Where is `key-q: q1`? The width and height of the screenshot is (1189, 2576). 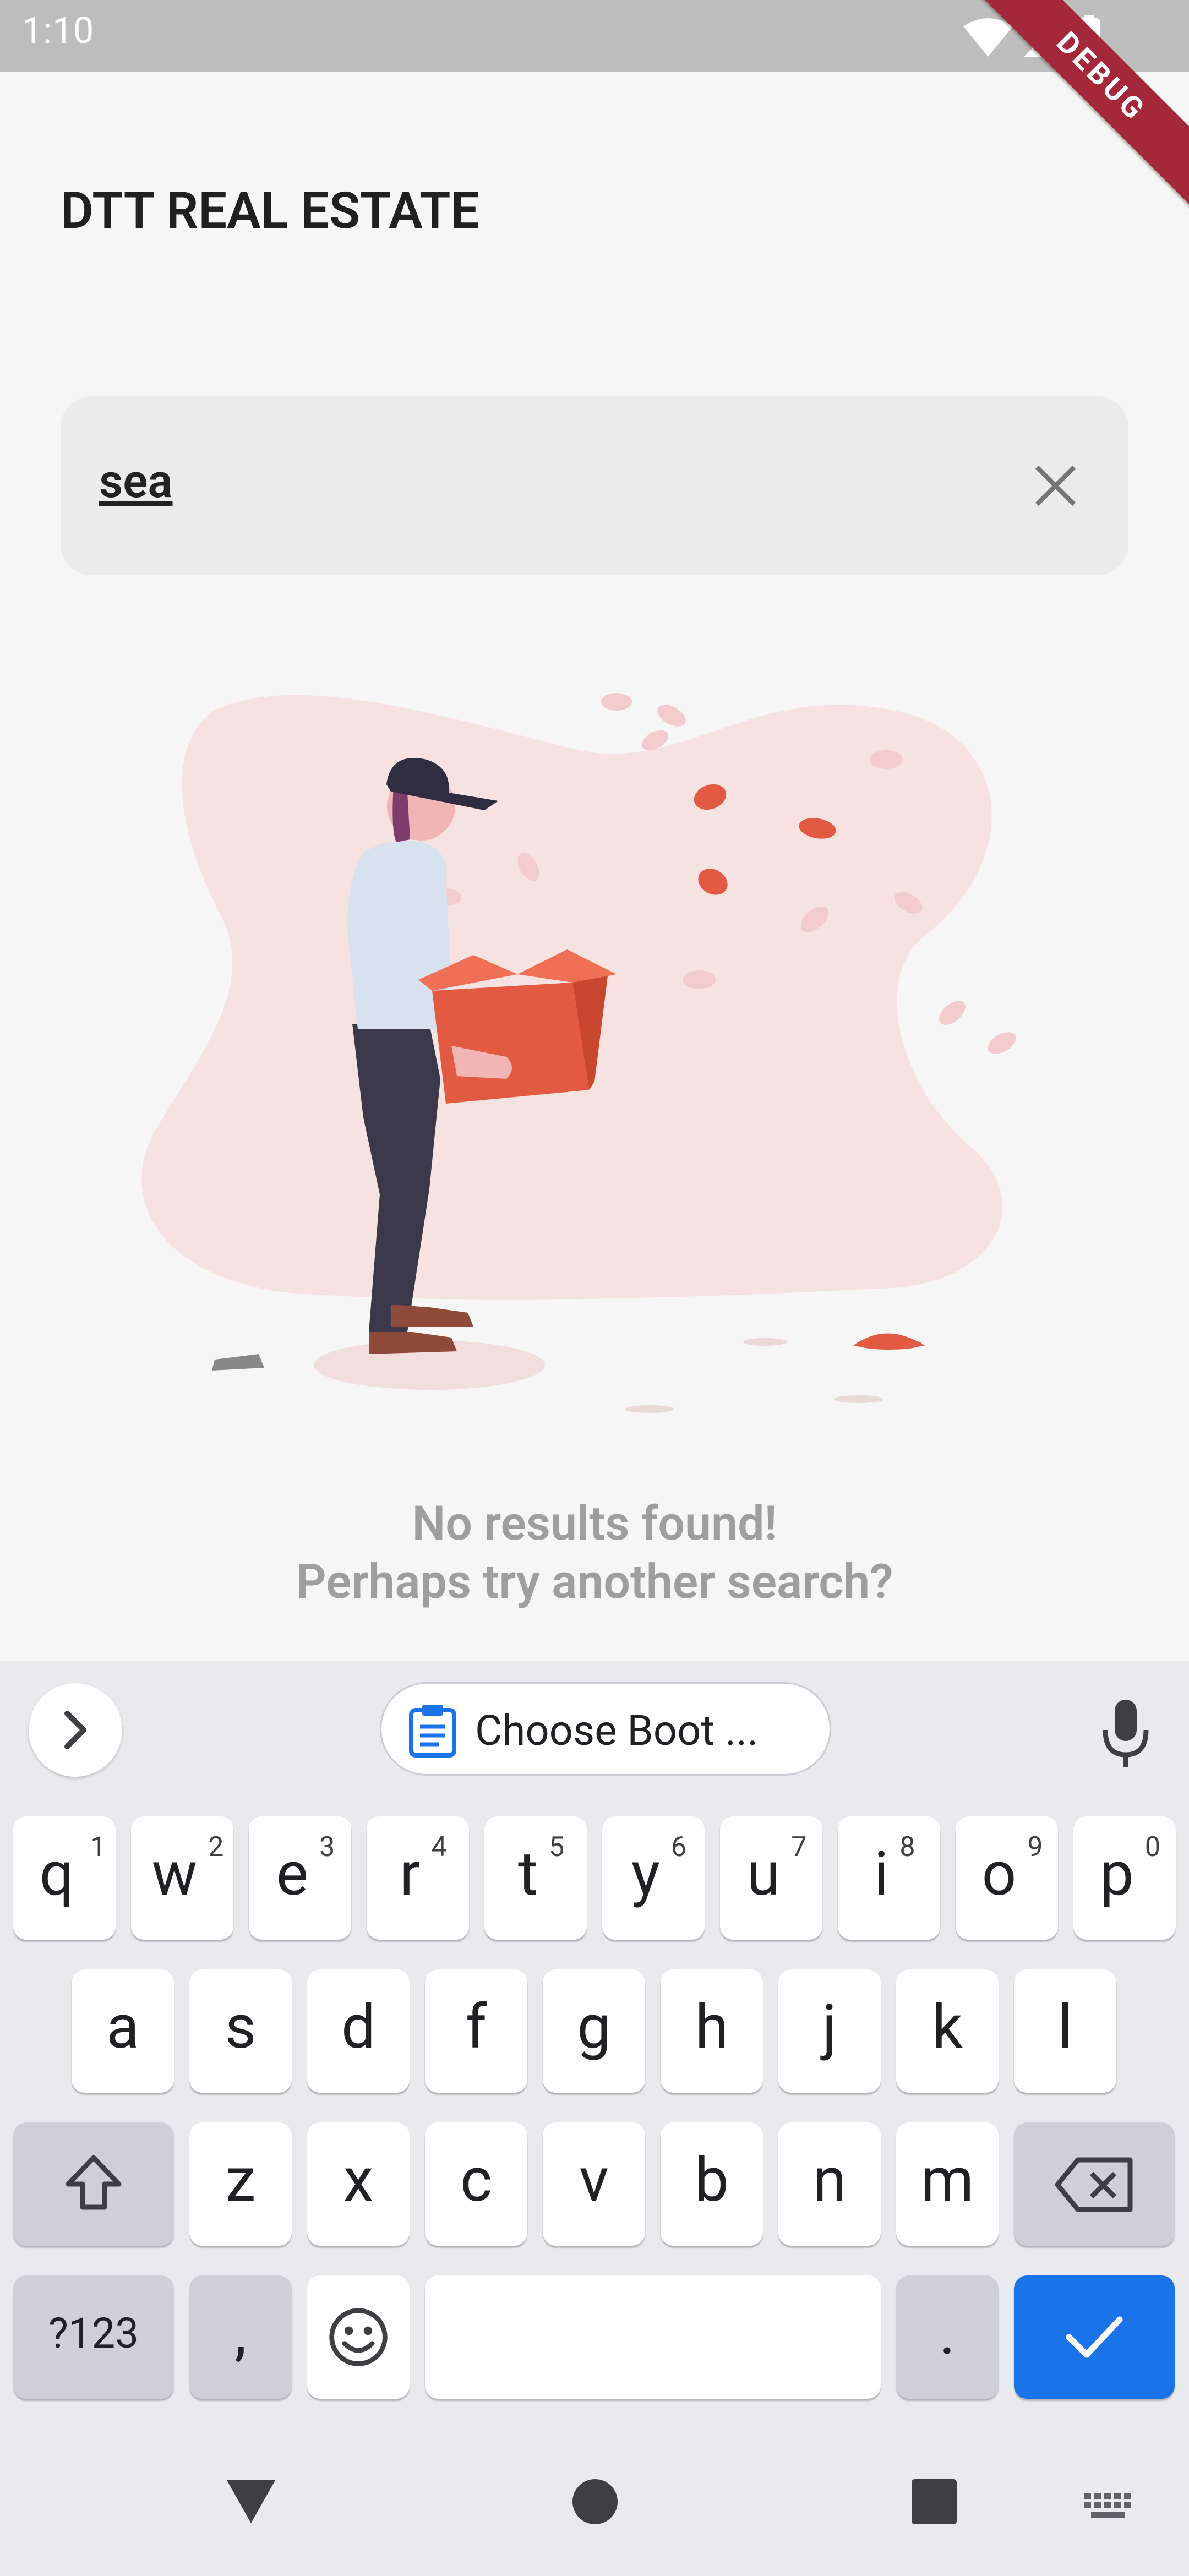
key-q: q1 is located at coordinates (64, 1878).